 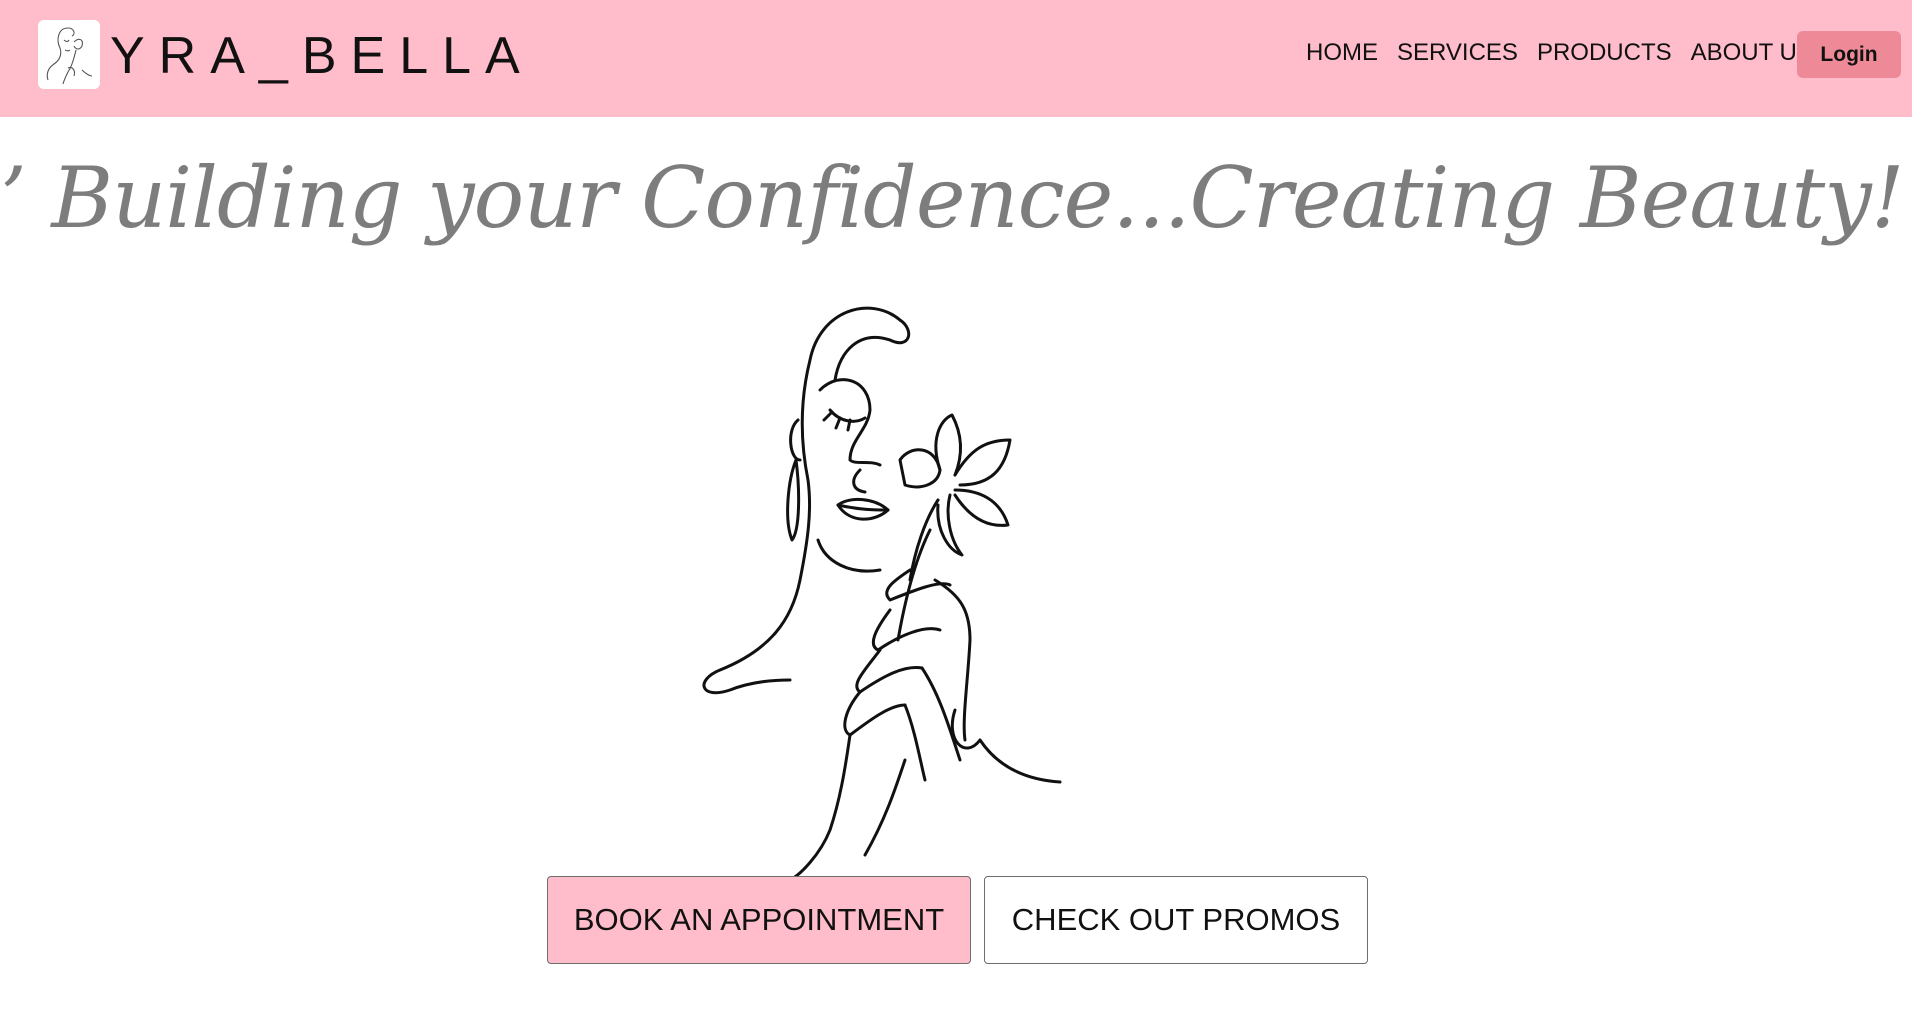 What do you see at coordinates (1342, 53) in the screenshot?
I see `nav-home: HOME` at bounding box center [1342, 53].